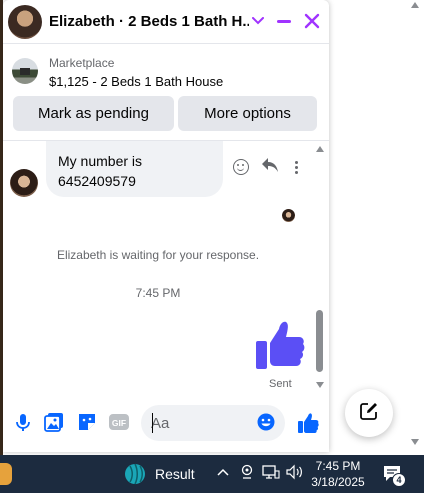 The image size is (424, 493). I want to click on page-scroll-up-arrow, so click(415, 5).